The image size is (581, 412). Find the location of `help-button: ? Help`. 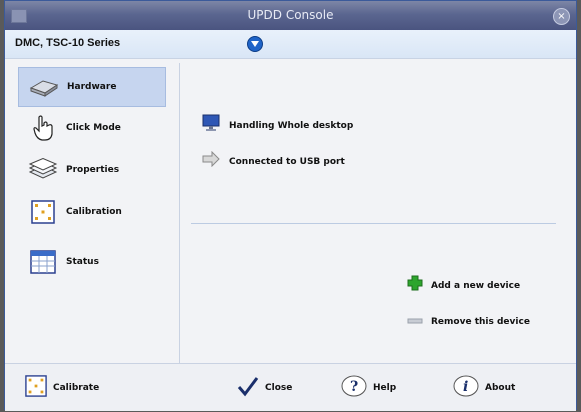

help-button: ? Help is located at coordinates (368, 388).